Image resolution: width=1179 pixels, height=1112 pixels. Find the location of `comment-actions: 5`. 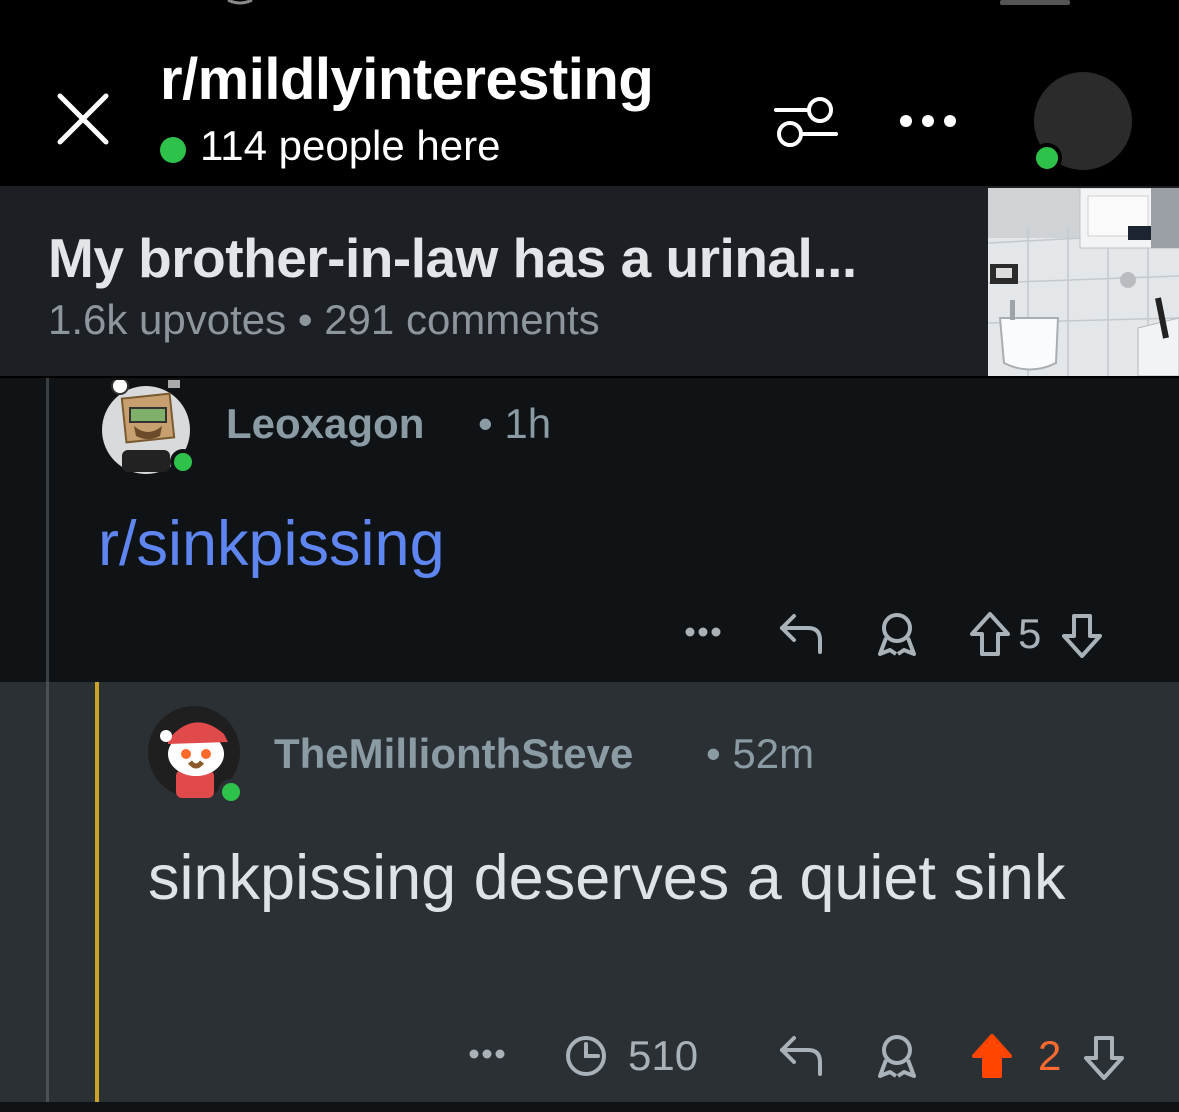

comment-actions: 5 is located at coordinates (910, 634).